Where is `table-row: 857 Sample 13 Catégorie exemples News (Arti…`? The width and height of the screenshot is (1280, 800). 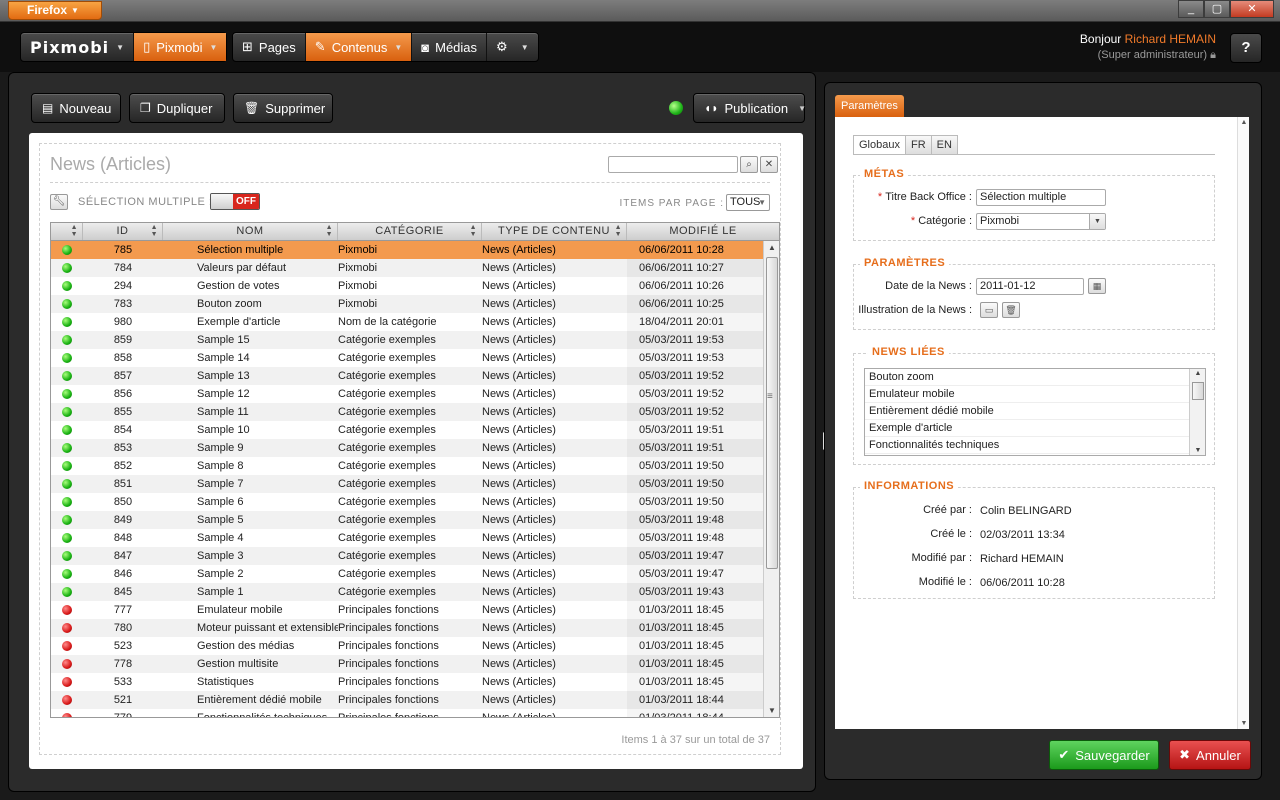
table-row: 857 Sample 13 Catégorie exemples News (Arti… is located at coordinates (415, 376).